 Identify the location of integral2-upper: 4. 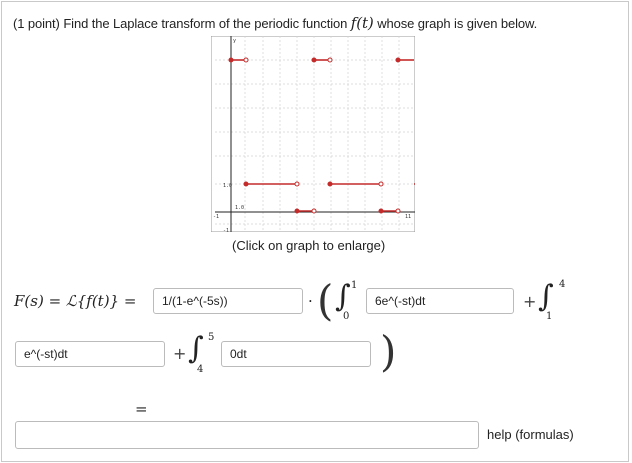
(562, 284).